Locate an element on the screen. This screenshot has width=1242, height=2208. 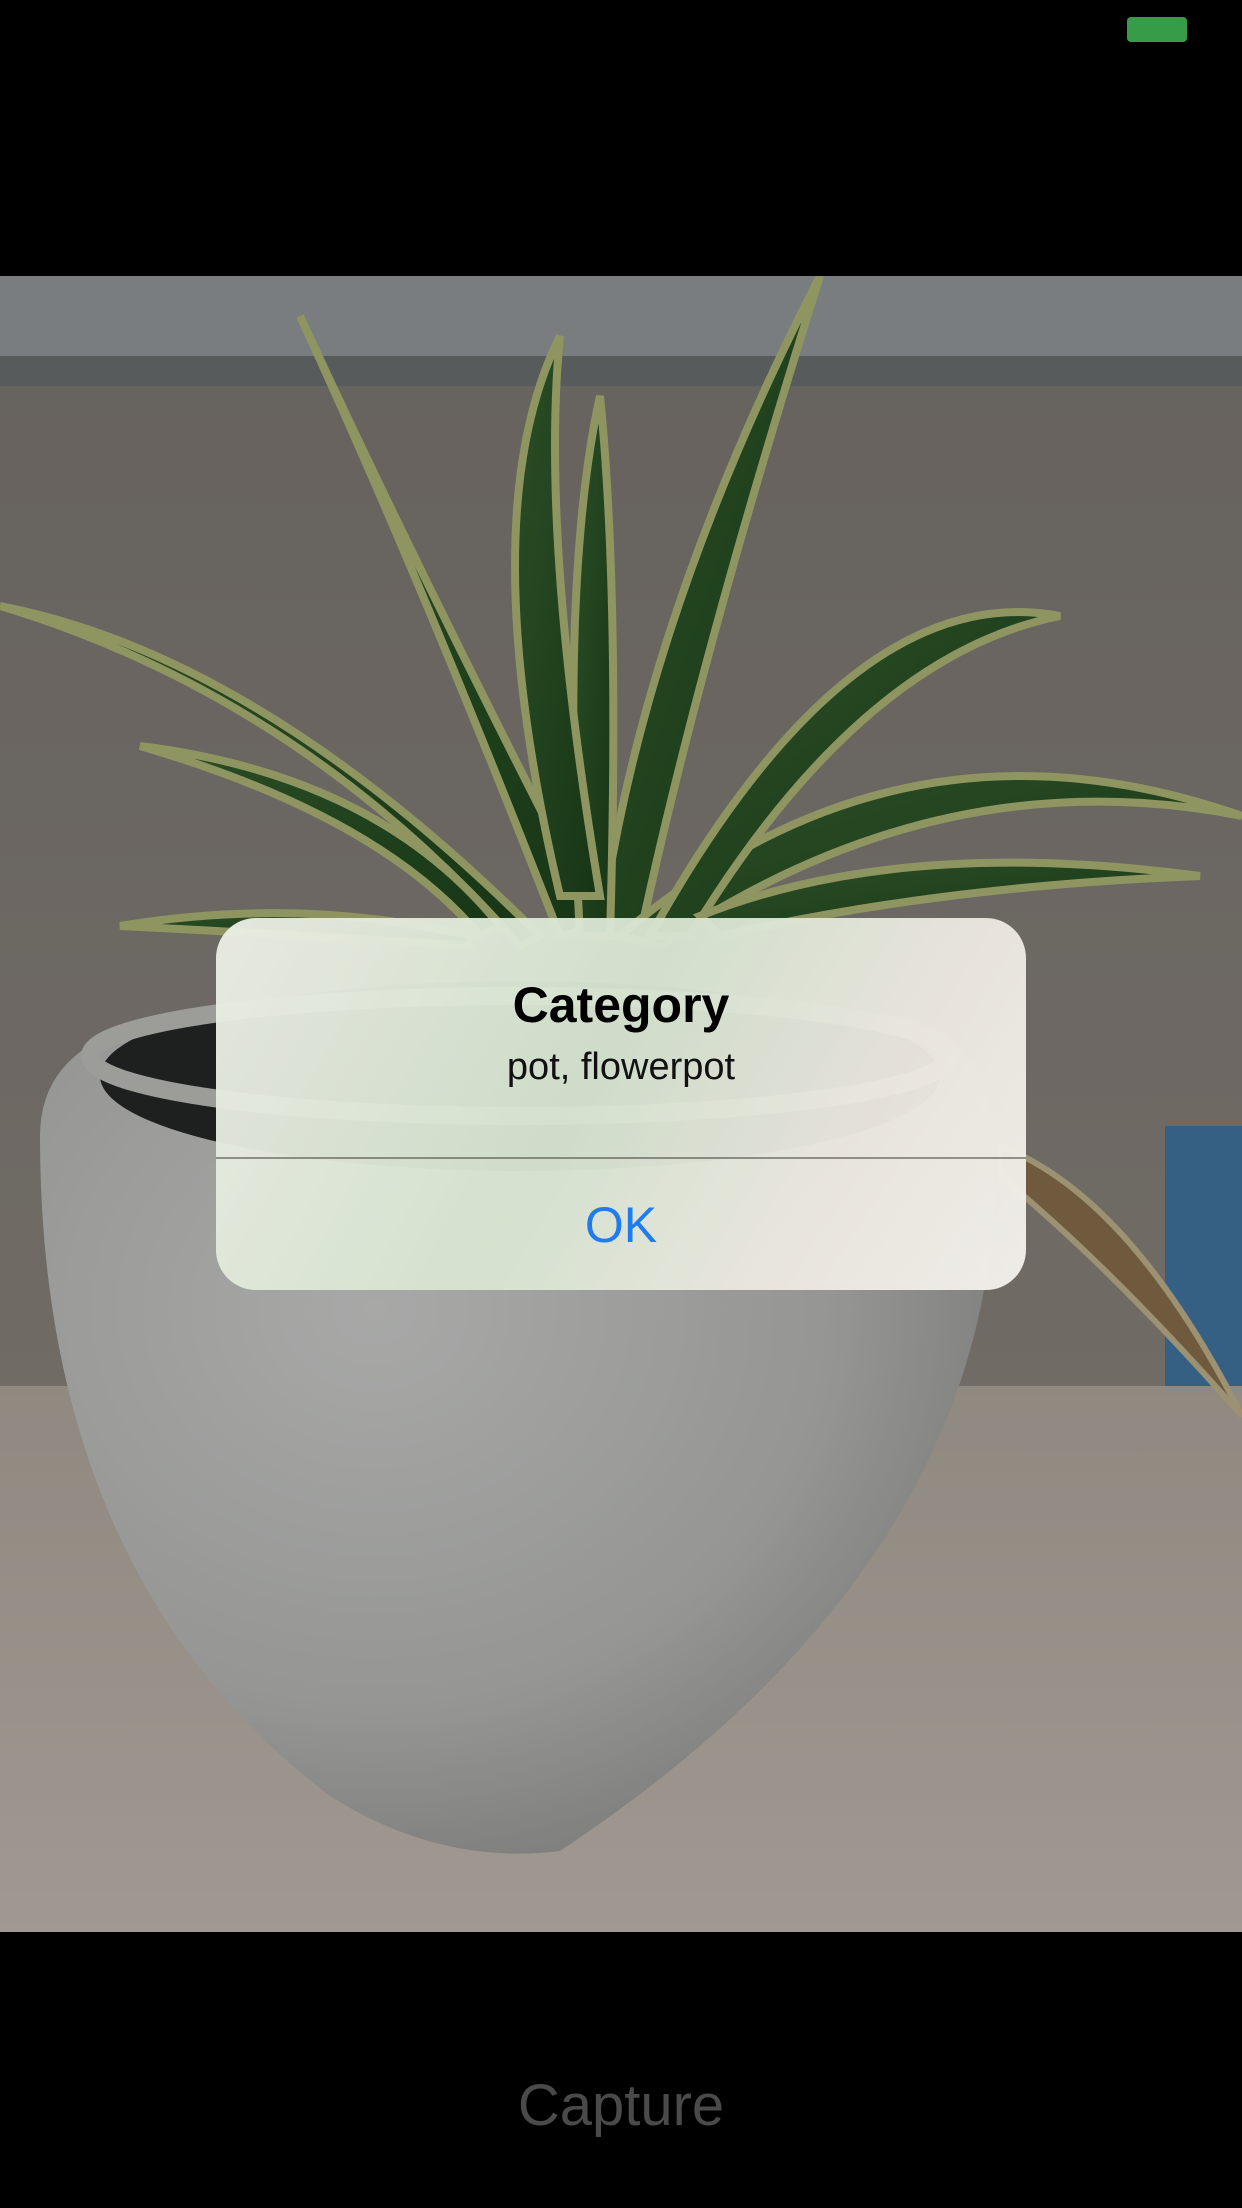
category-alert: Category pot, flowerpot OK is located at coordinates (621, 1104).